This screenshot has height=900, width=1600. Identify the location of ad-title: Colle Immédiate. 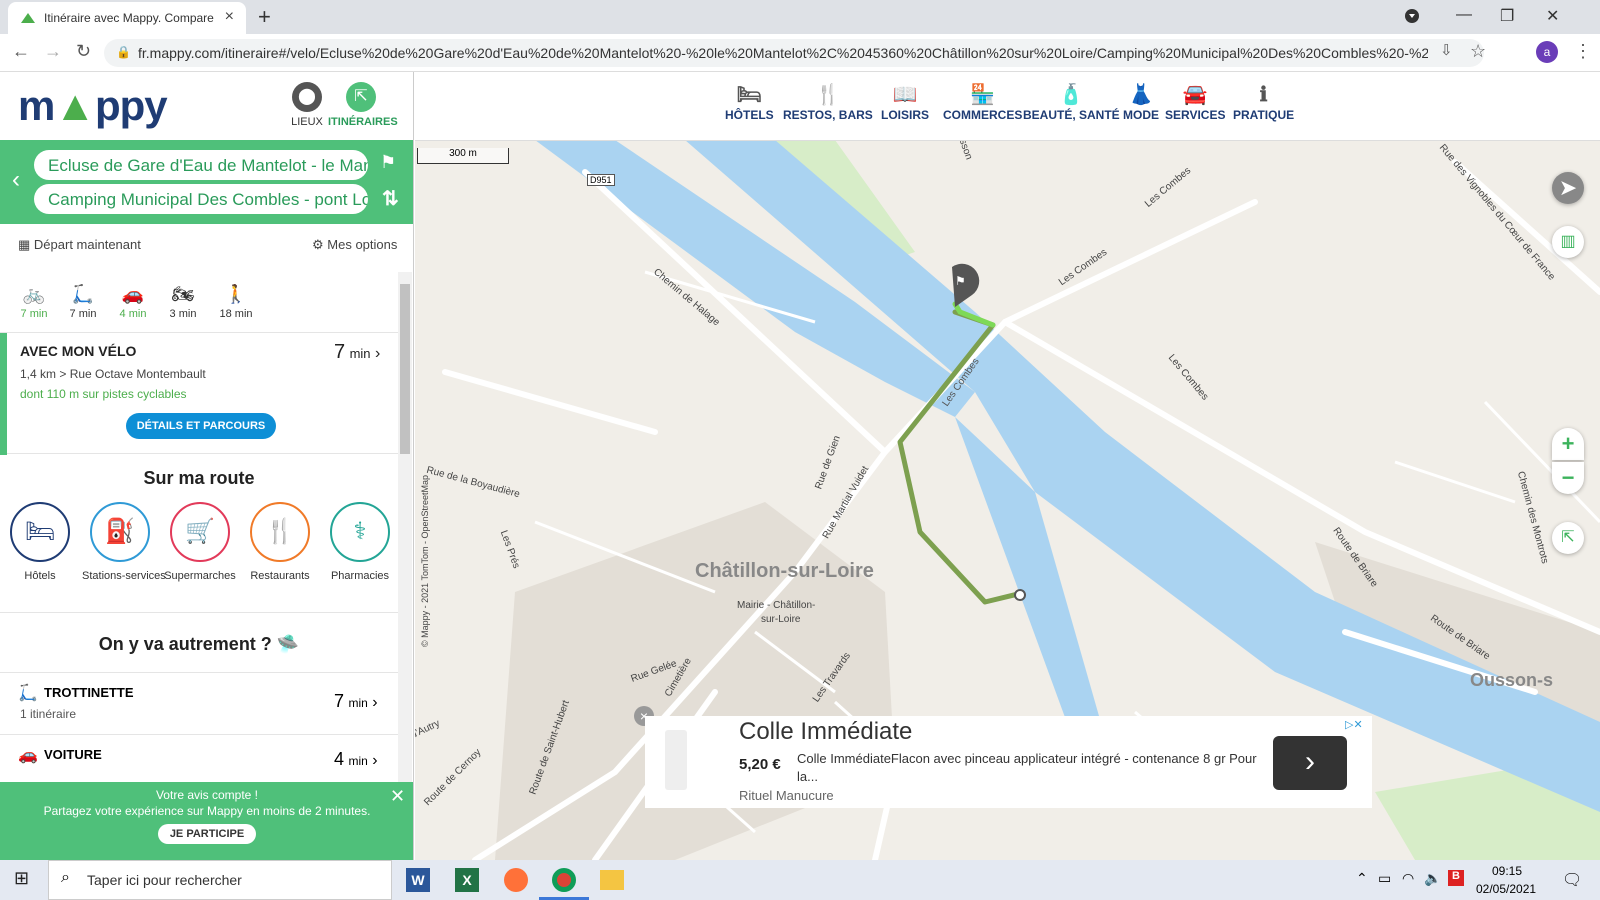
(826, 731).